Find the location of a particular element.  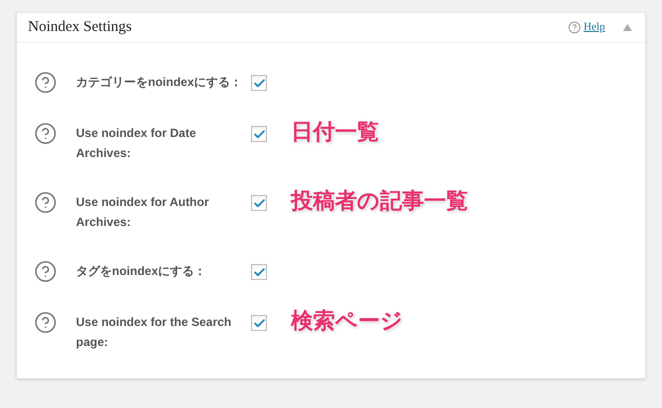

help-link: Help is located at coordinates (594, 27).